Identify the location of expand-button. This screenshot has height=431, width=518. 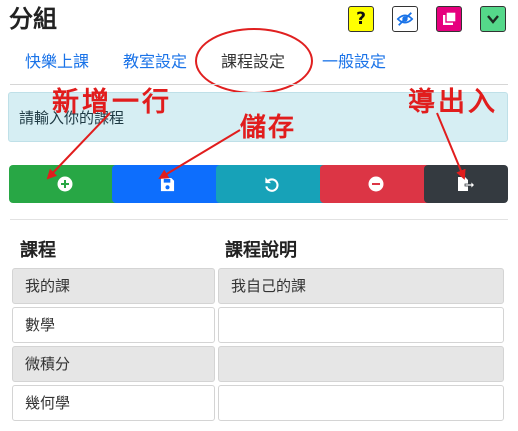
(493, 19).